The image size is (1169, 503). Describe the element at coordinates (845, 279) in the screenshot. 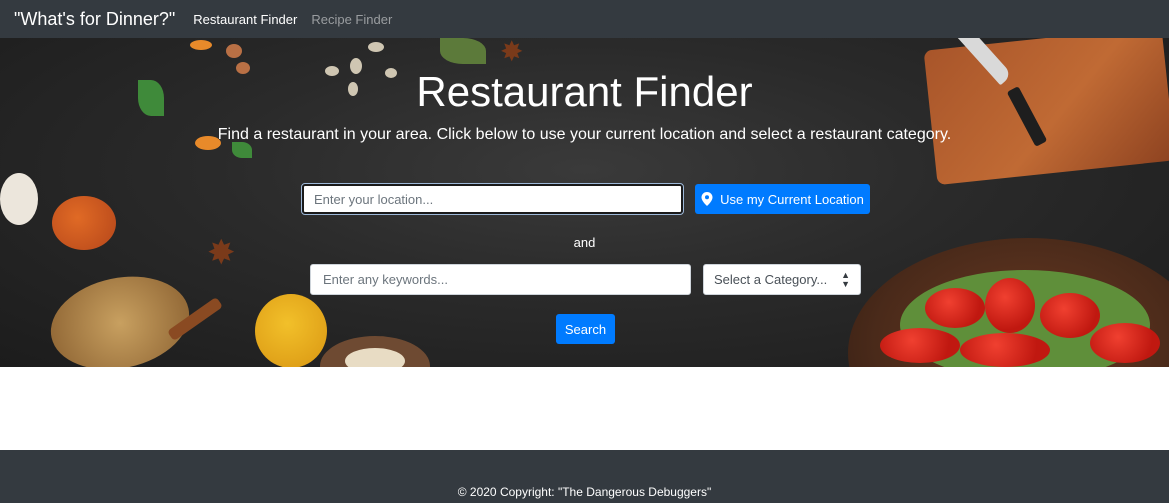

I see `select-arrows-icon: ▲ ▼` at that location.